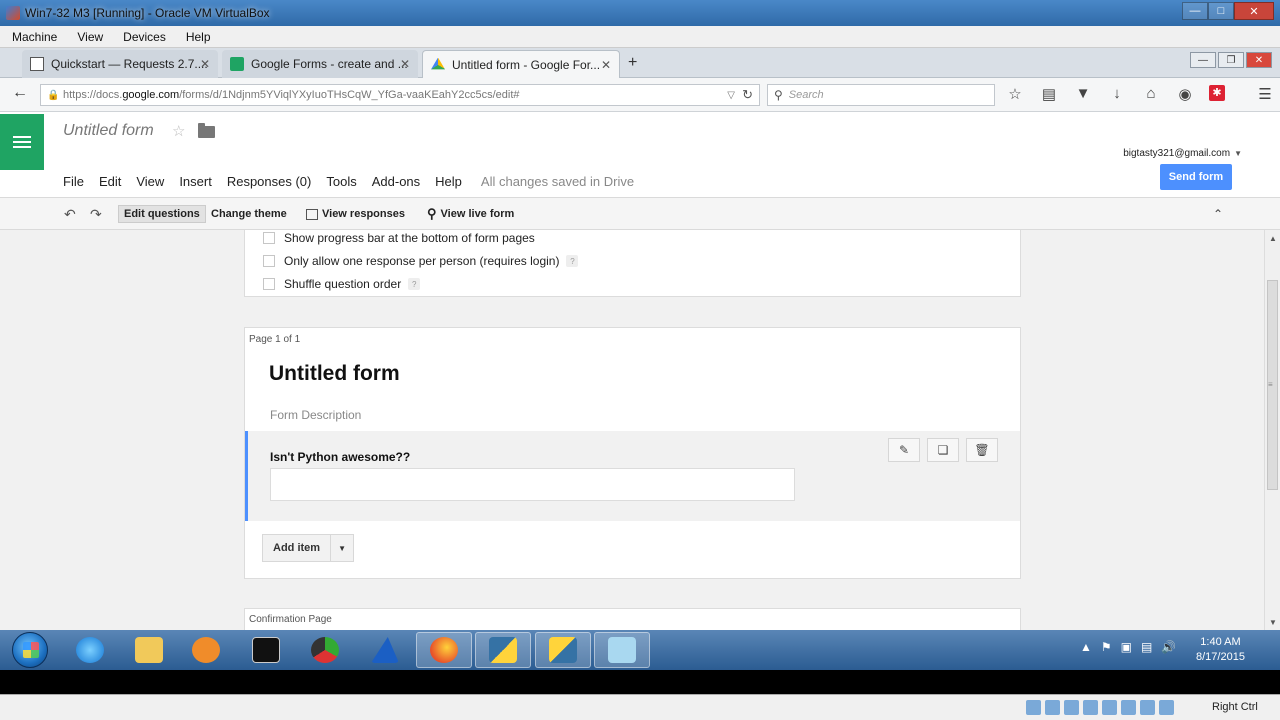  Describe the element at coordinates (149, 650) in the screenshot. I see `taskbar-explorer` at that location.